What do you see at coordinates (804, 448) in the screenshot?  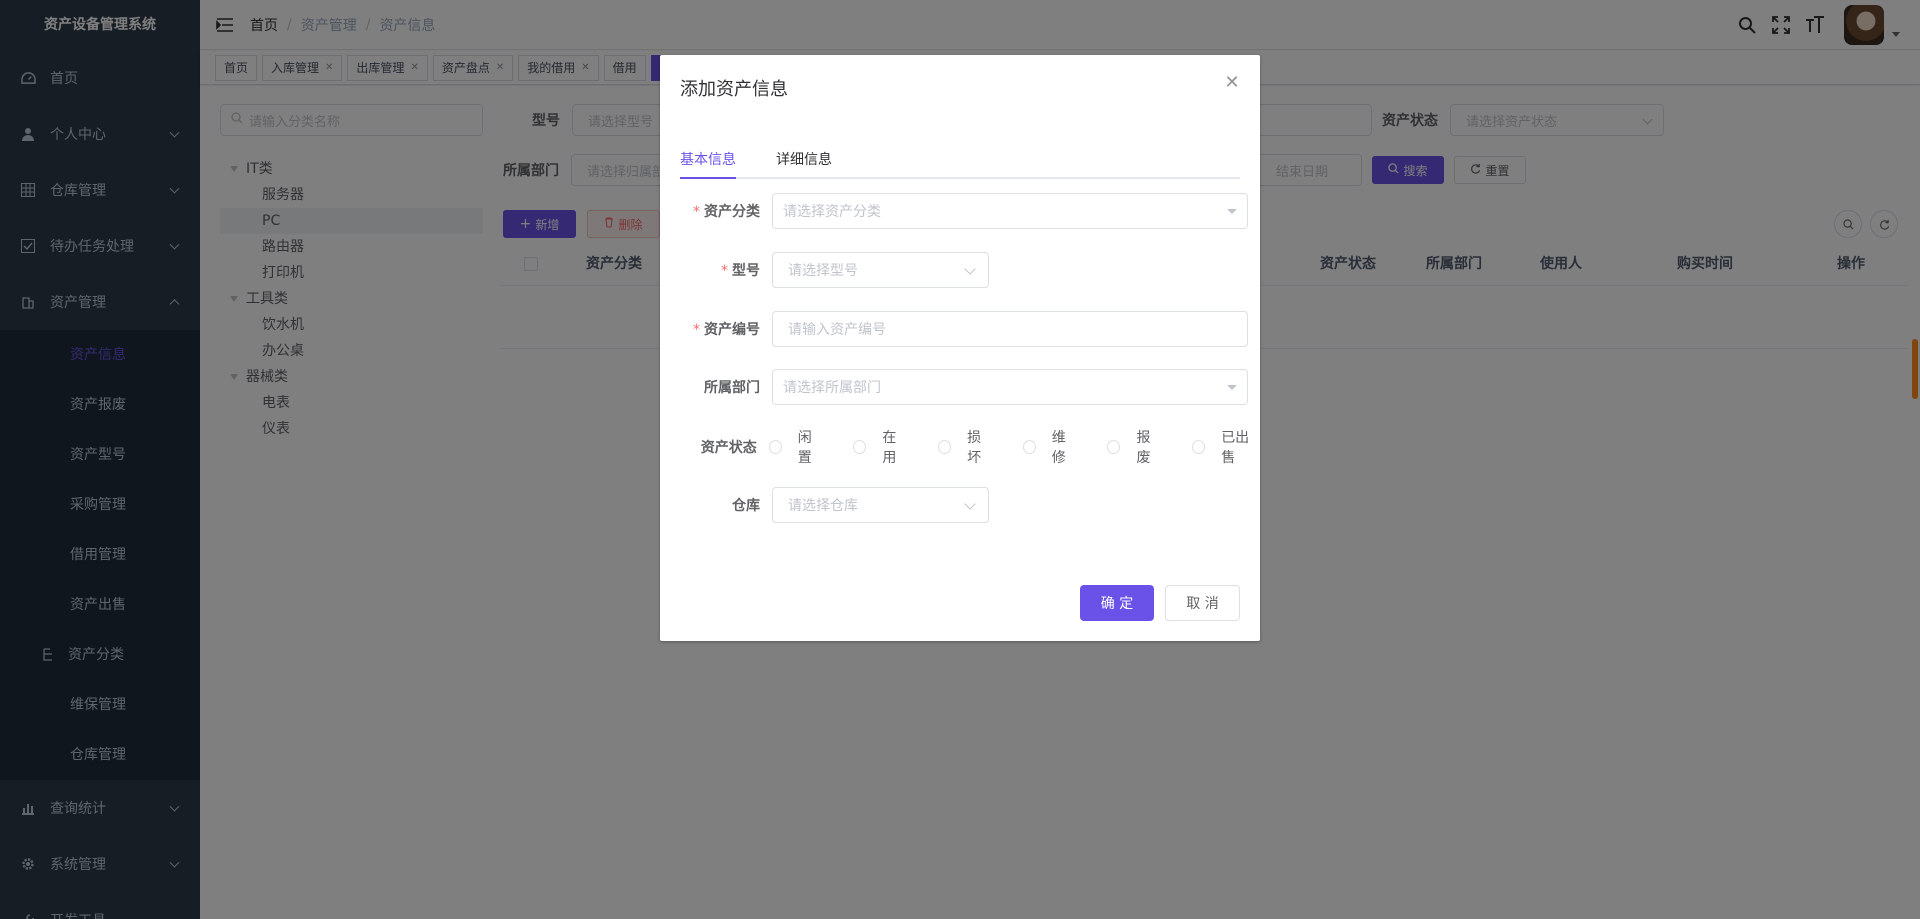 I see `radio-label: 闲置` at bounding box center [804, 448].